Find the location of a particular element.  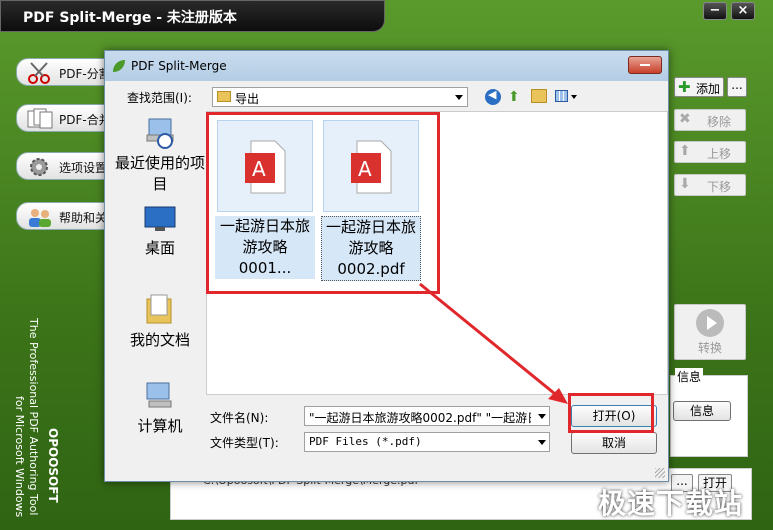

view-menu-button is located at coordinates (567, 97).